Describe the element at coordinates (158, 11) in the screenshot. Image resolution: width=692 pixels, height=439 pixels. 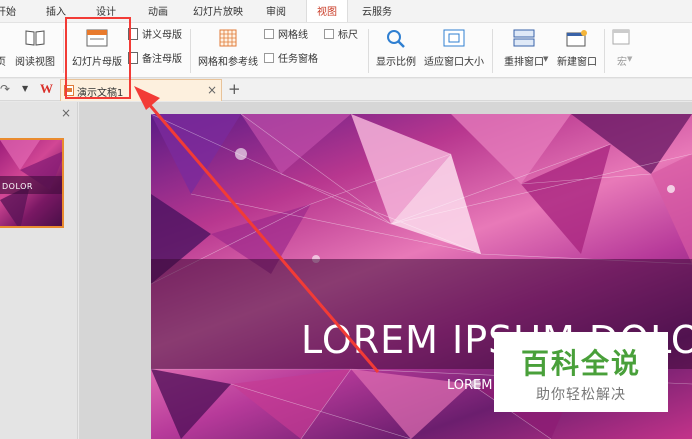
I see `tab-animation: 动画` at that location.